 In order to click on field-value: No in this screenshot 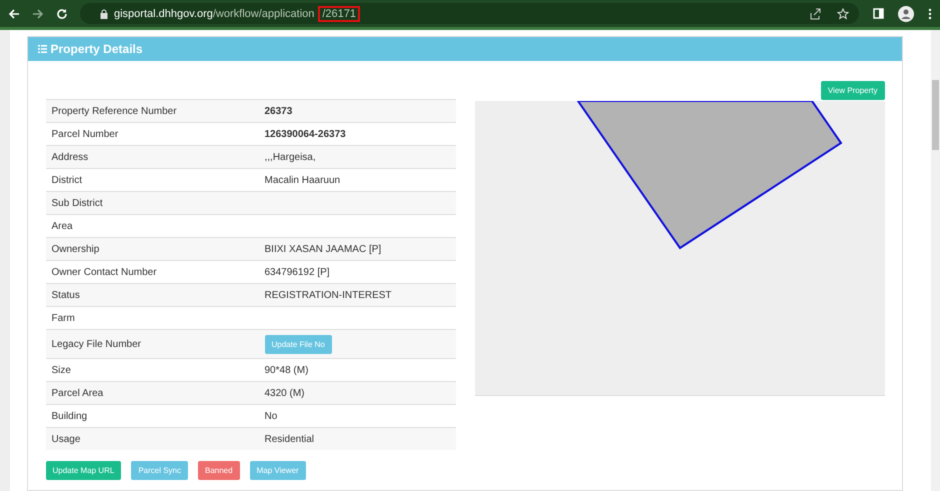, I will do `click(271, 416)`.